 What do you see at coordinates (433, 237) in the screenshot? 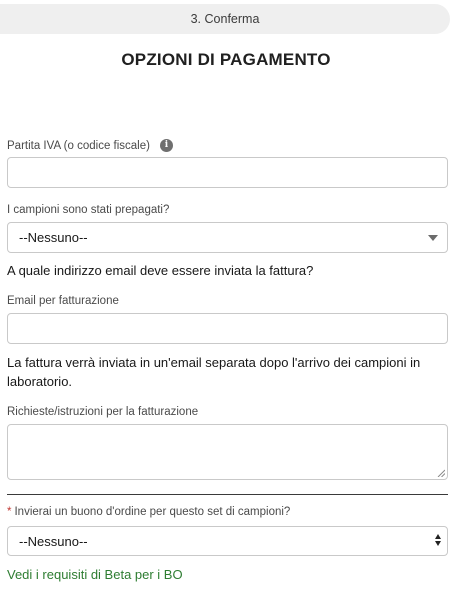
I see `chevron-down-icon` at bounding box center [433, 237].